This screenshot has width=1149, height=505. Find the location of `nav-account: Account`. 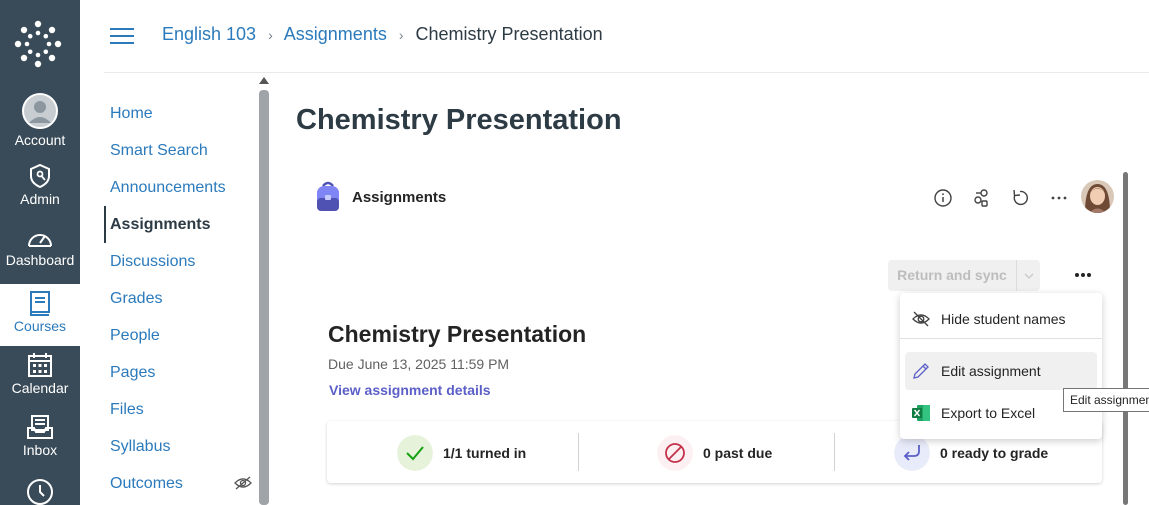

nav-account: Account is located at coordinates (40, 121).